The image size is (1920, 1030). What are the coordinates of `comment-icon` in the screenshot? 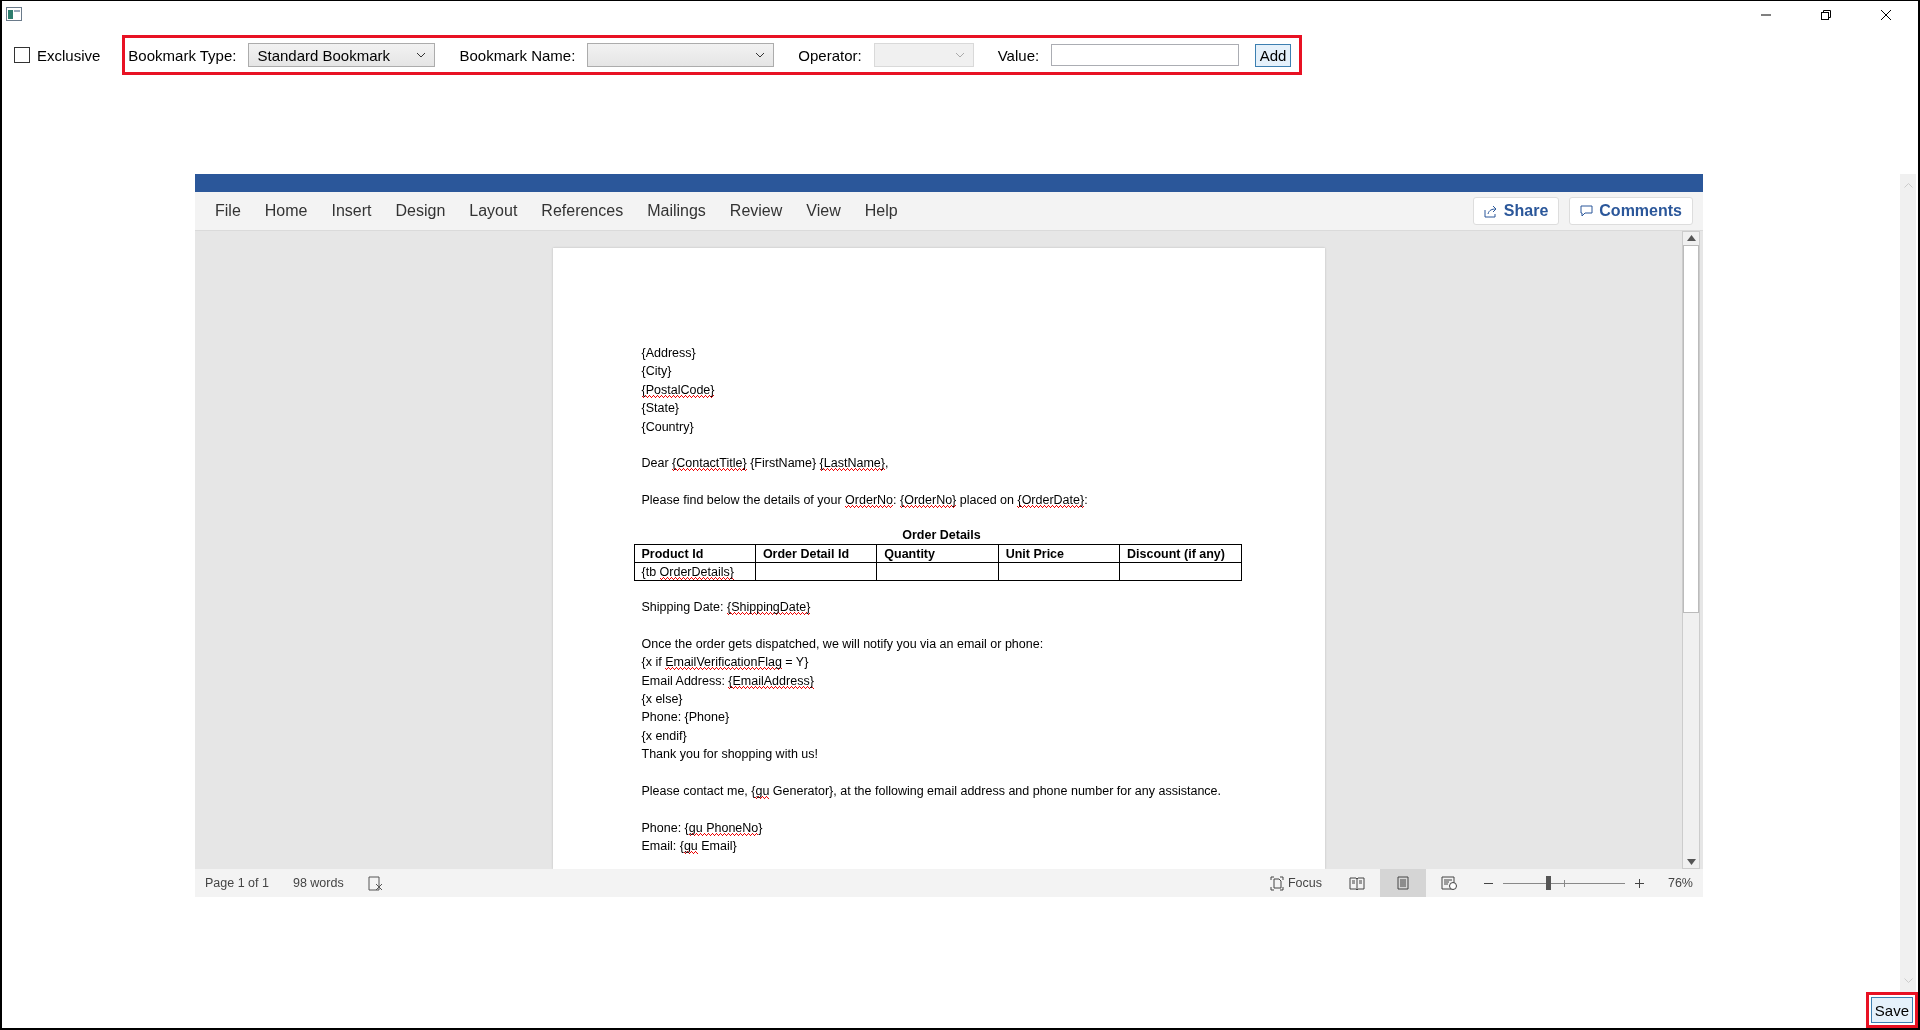 It's located at (1587, 211).